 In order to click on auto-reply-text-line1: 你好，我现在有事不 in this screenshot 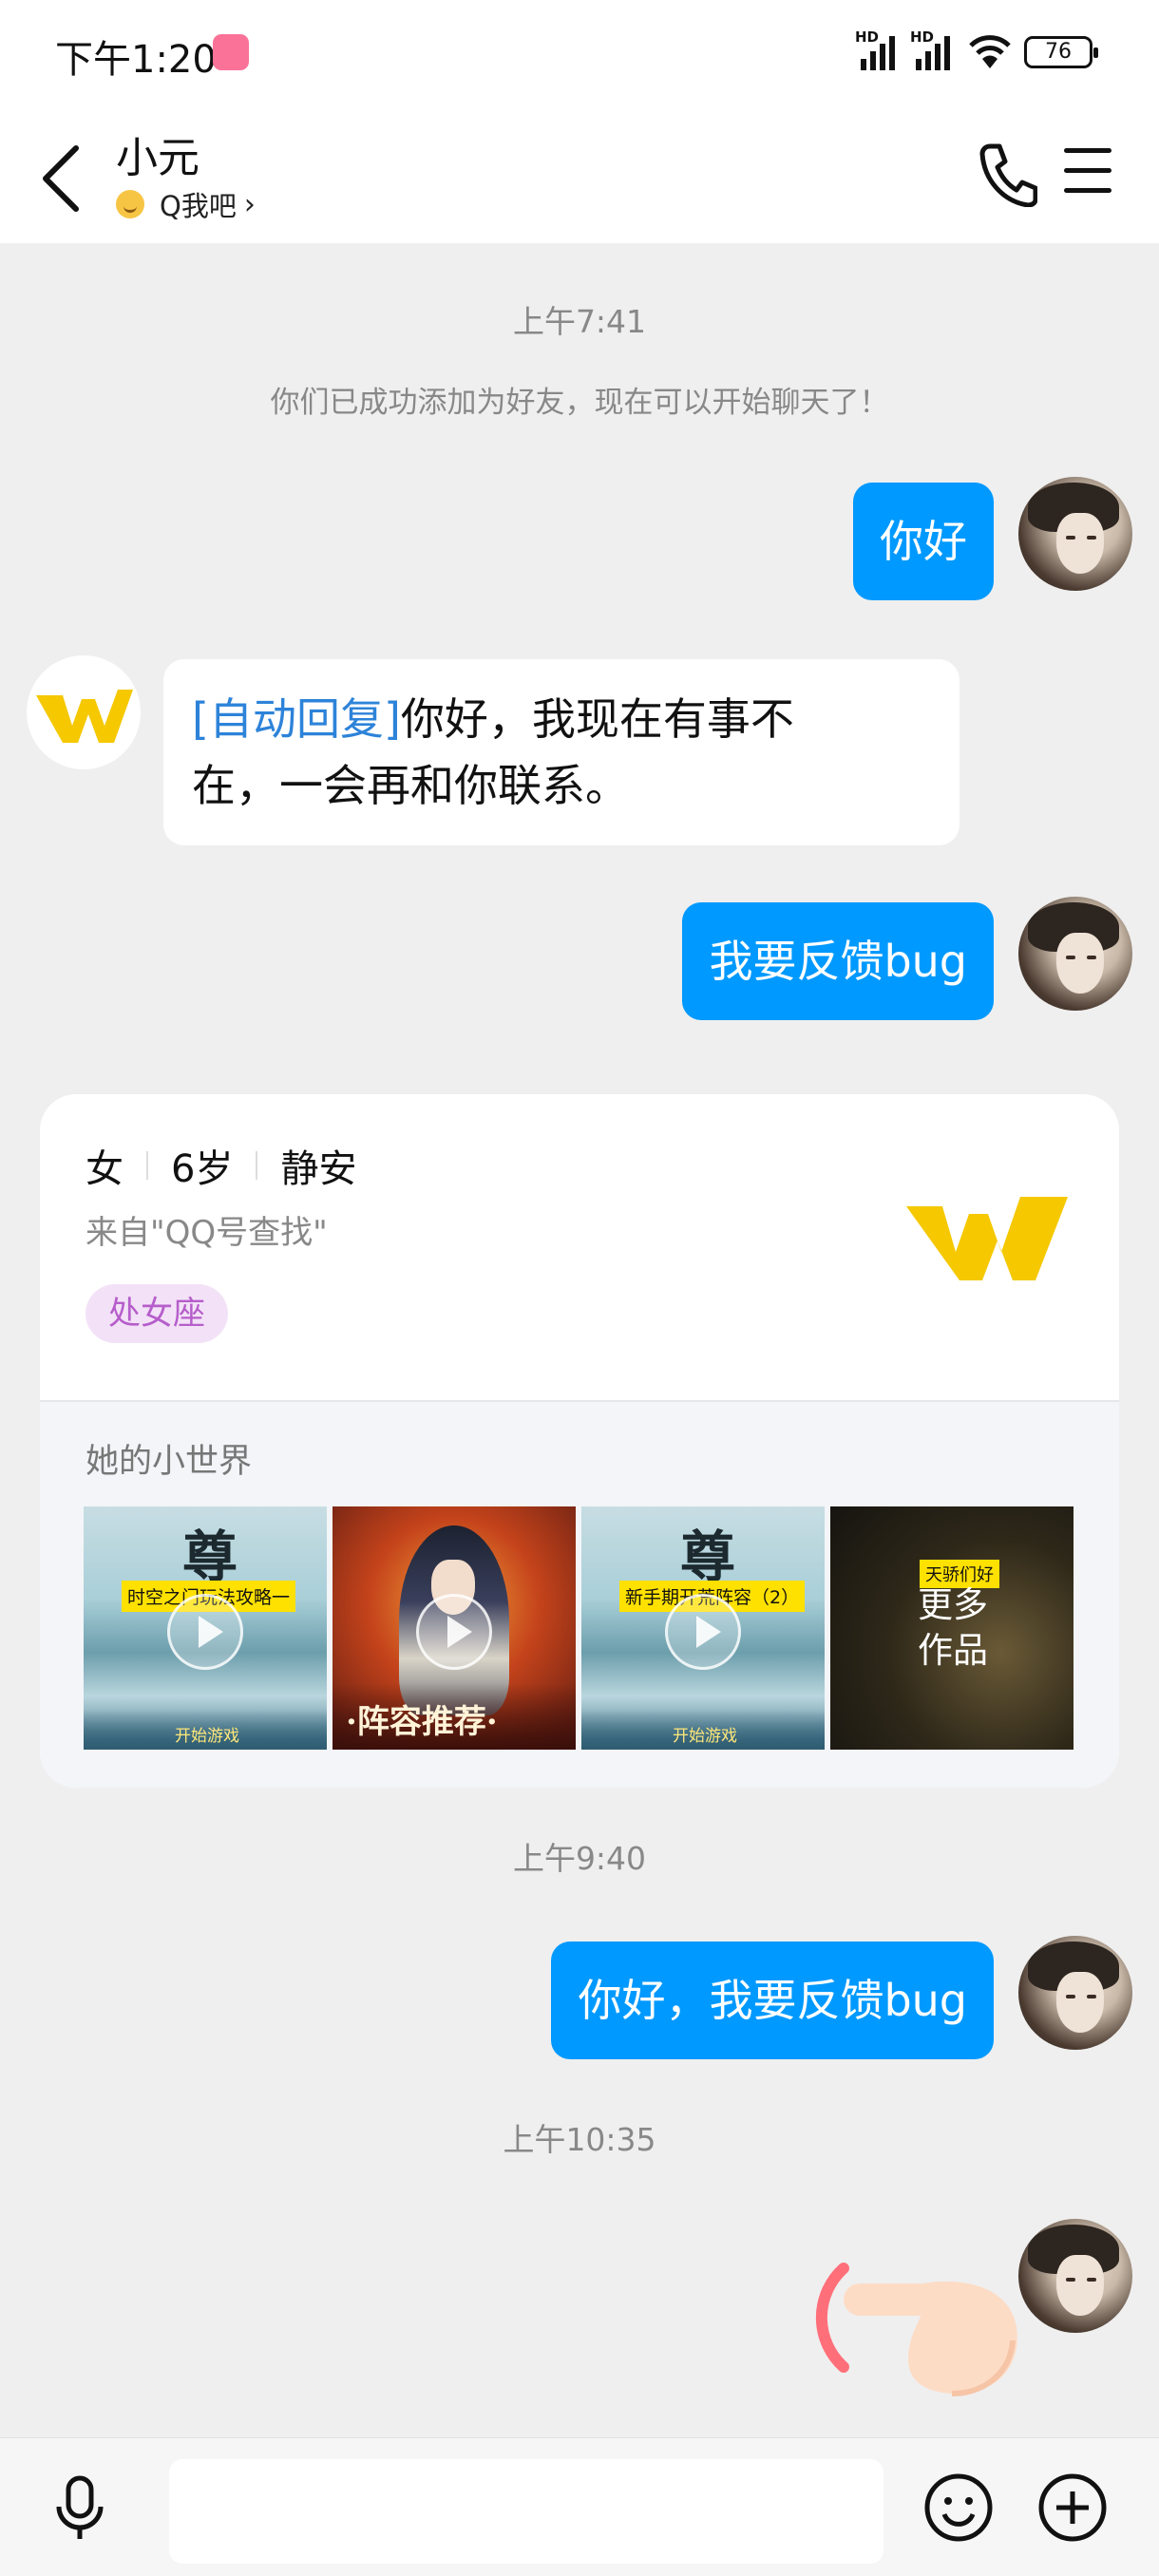, I will do `click(597, 719)`.